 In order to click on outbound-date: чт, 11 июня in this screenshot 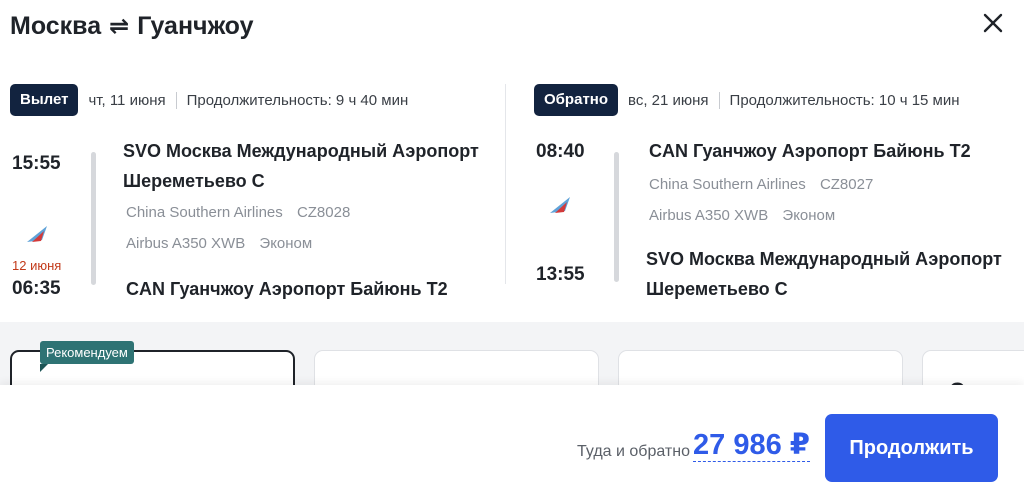, I will do `click(127, 100)`.